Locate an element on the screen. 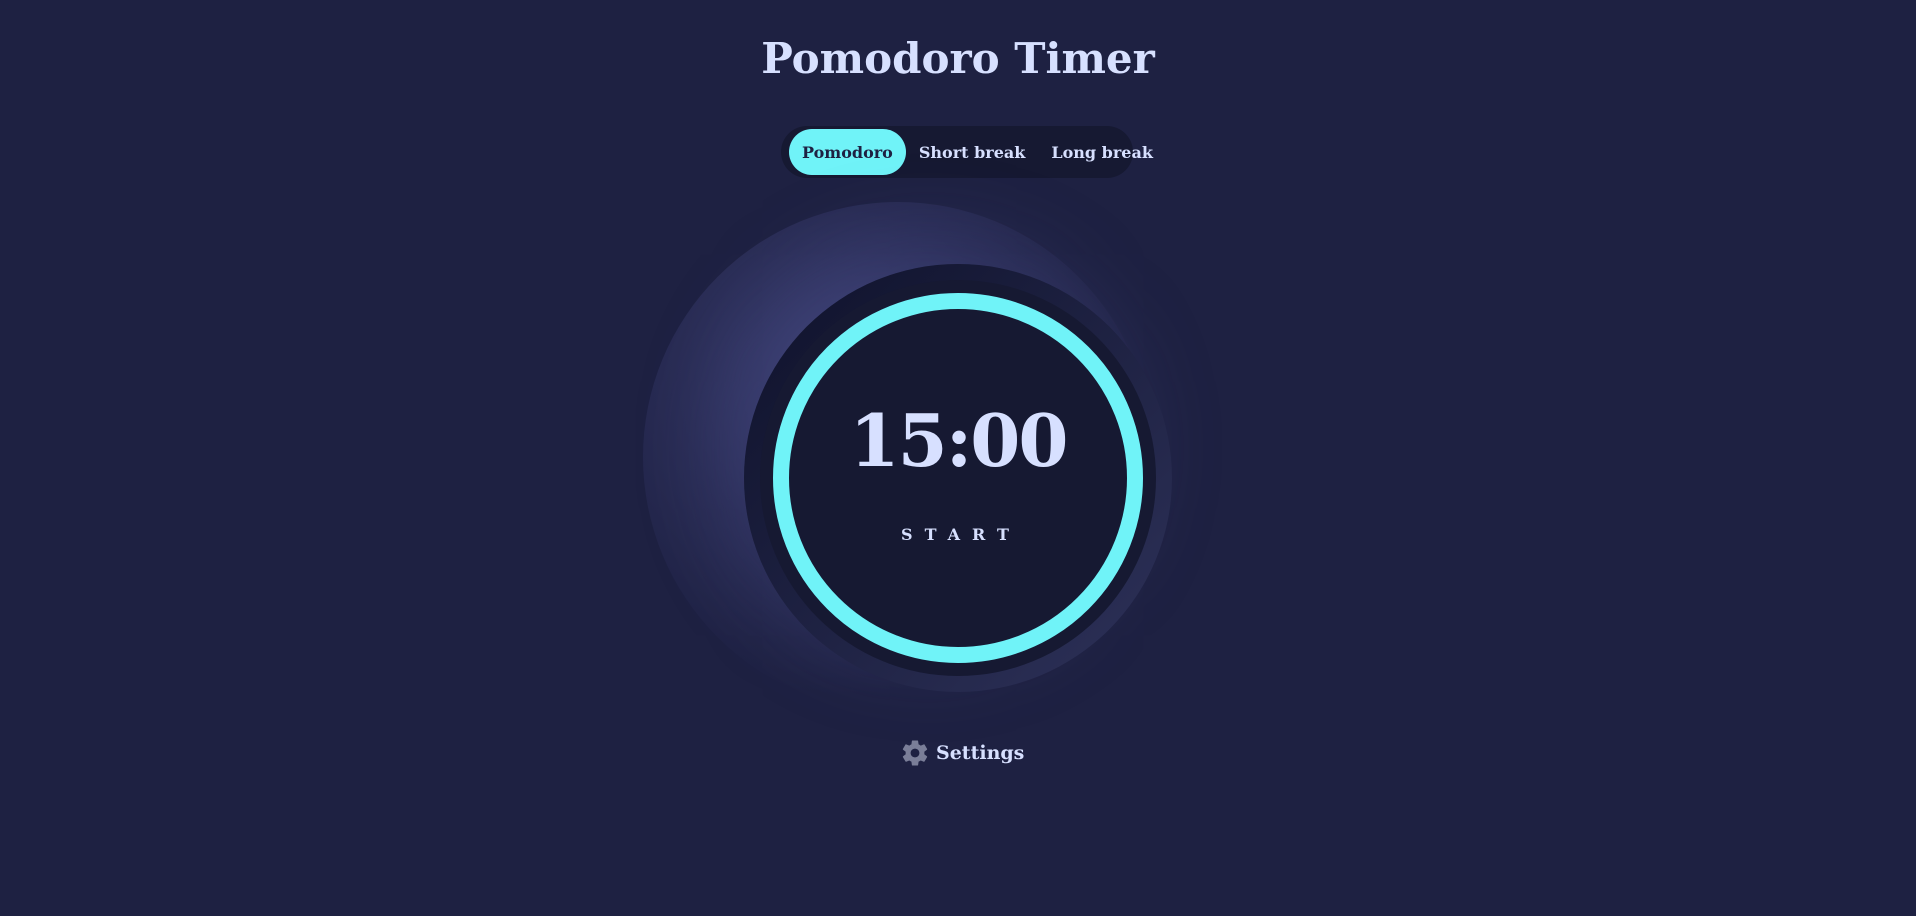 The width and height of the screenshot is (1916, 916). settings-button: Settings is located at coordinates (962, 753).